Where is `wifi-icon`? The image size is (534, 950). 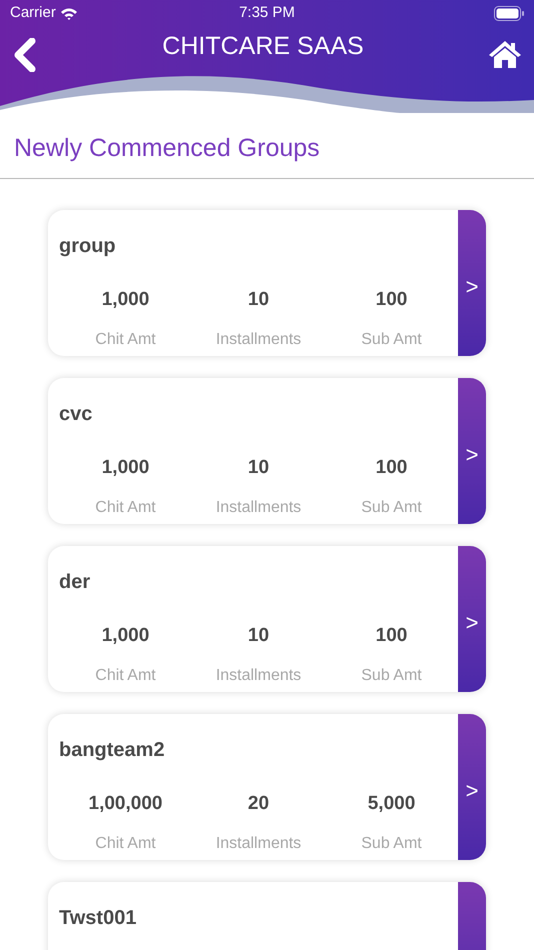
wifi-icon is located at coordinates (69, 13).